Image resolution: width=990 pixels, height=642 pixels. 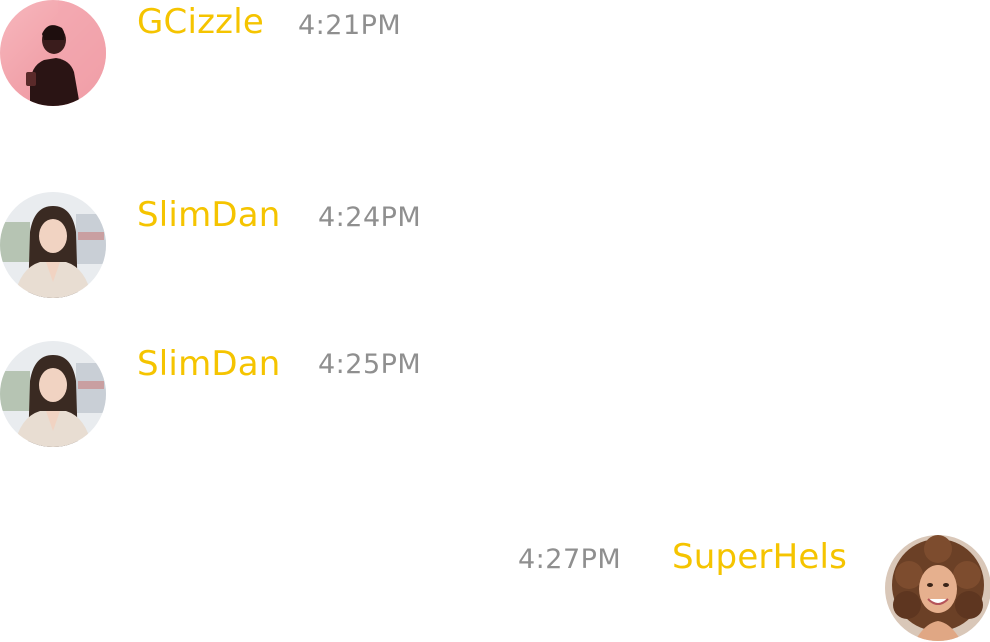 I want to click on username: GCizzle, so click(x=200, y=22).